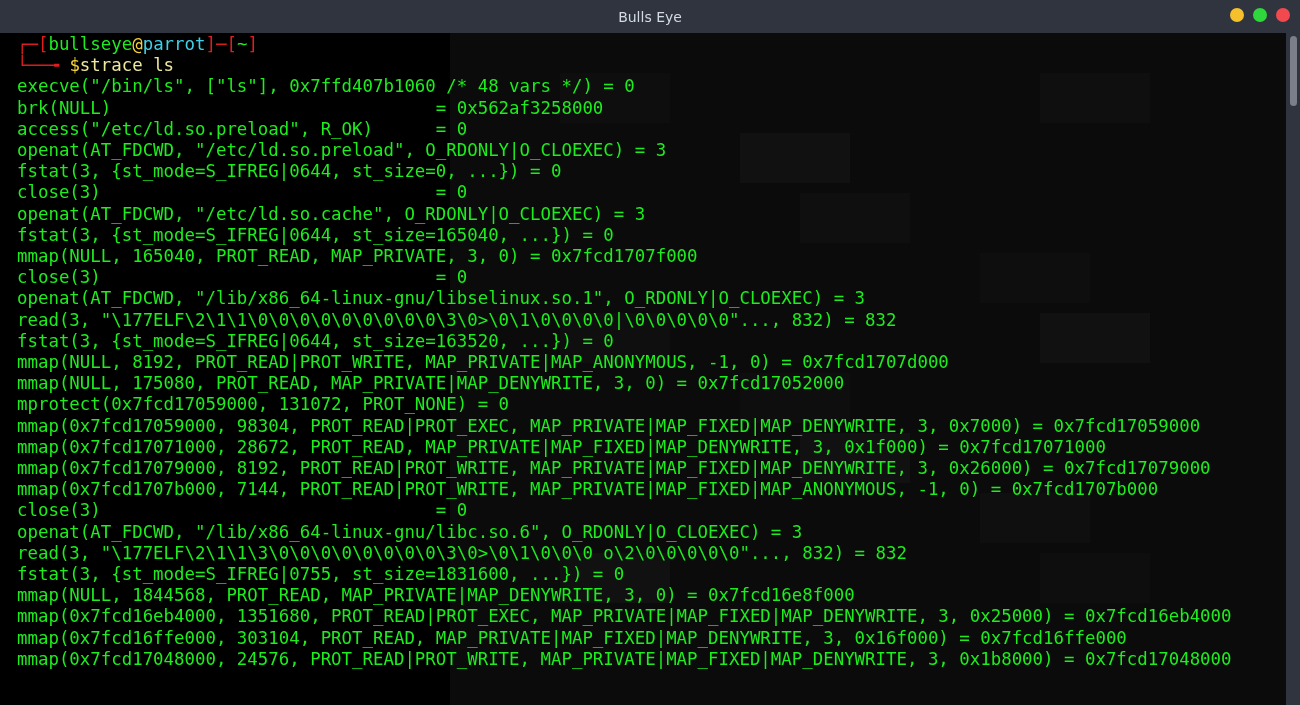 The image size is (1300, 705). What do you see at coordinates (588, 490) in the screenshot?
I see `output-line: mmap(0x7fcd1707b000, 7144, PROT_READ|PROT_WRITE, MAP_PRIVATE|MAP_FIXED|MAP_ANONYMOUS, -1, 0) = 0x7fcd1707b000` at bounding box center [588, 490].